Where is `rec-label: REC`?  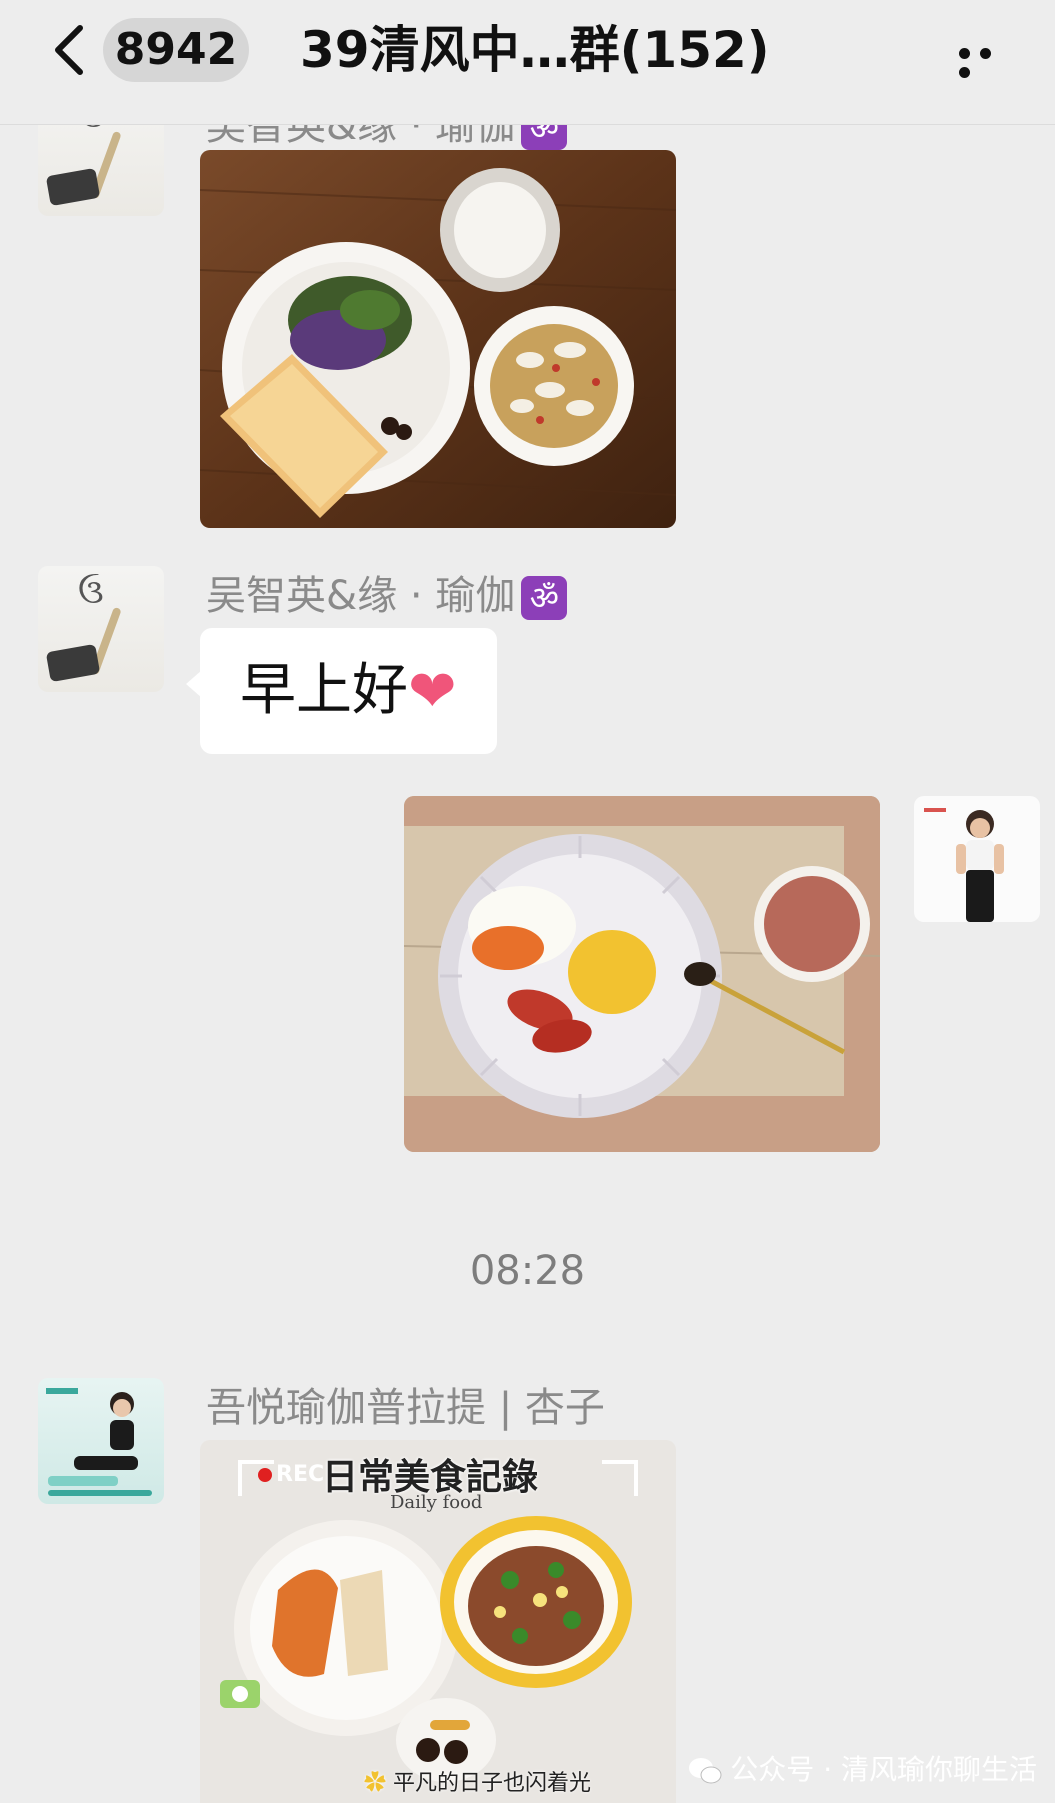 rec-label: REC is located at coordinates (300, 1474).